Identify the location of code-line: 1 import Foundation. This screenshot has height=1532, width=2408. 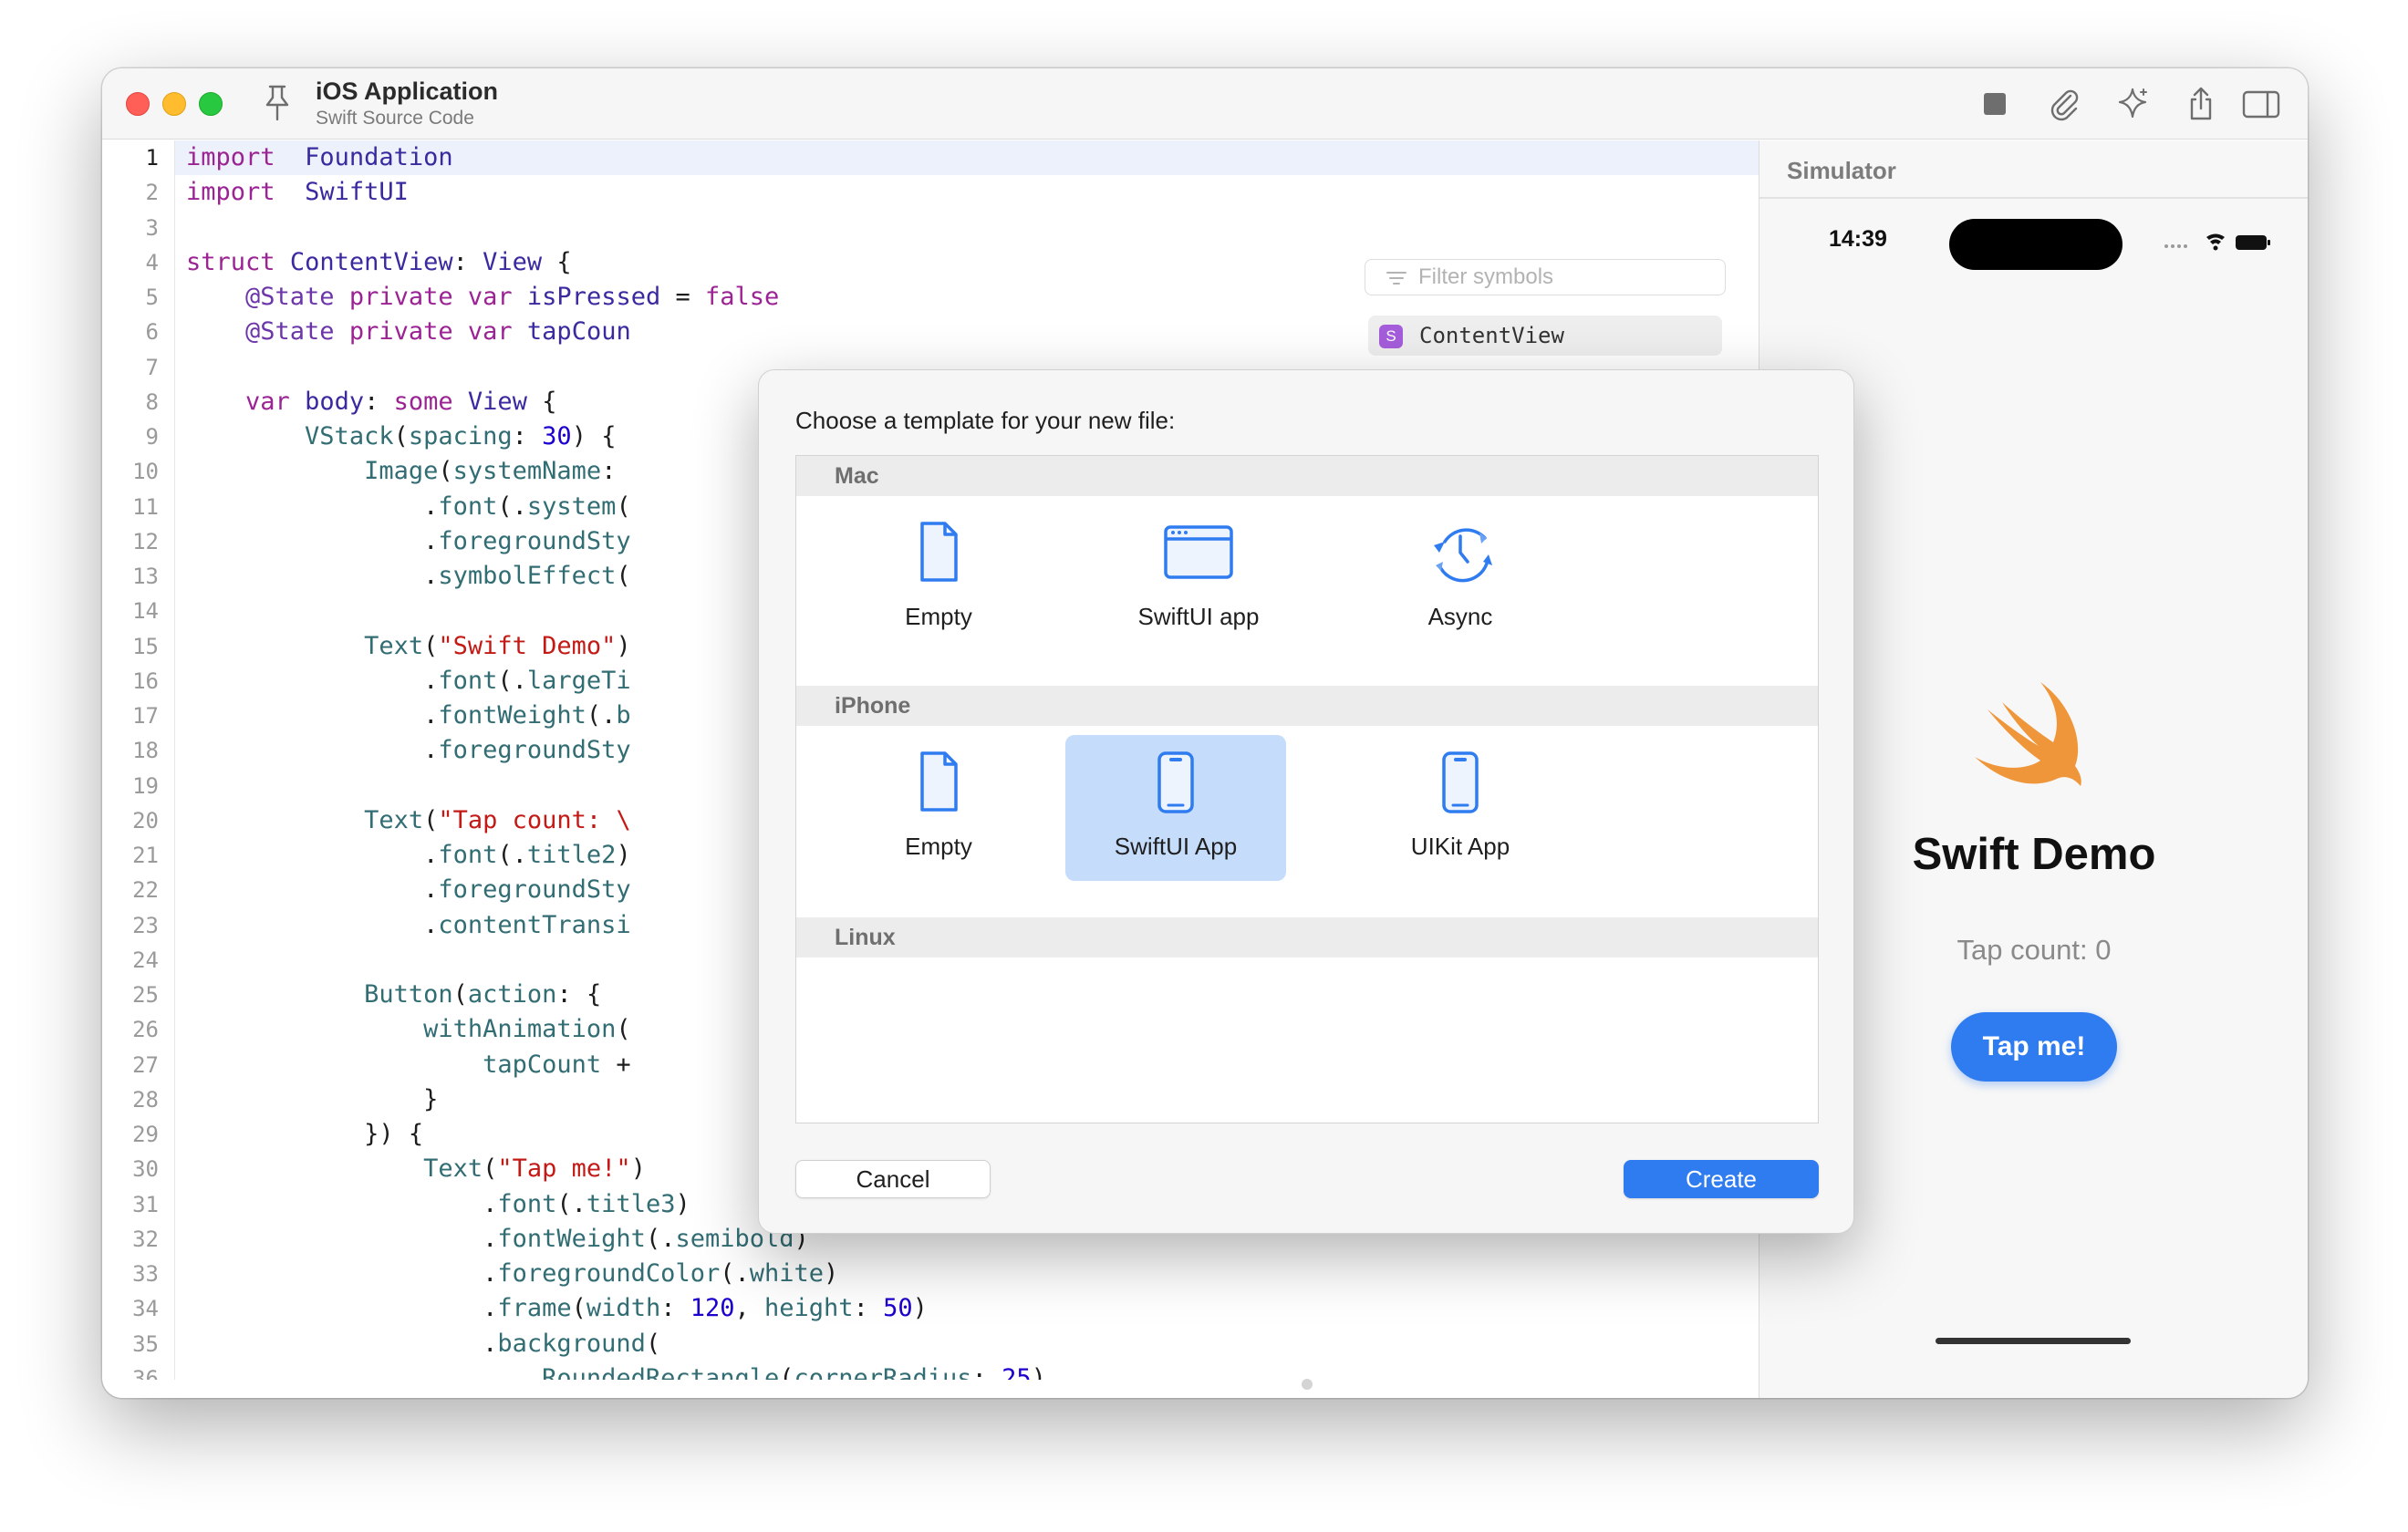
(931, 157).